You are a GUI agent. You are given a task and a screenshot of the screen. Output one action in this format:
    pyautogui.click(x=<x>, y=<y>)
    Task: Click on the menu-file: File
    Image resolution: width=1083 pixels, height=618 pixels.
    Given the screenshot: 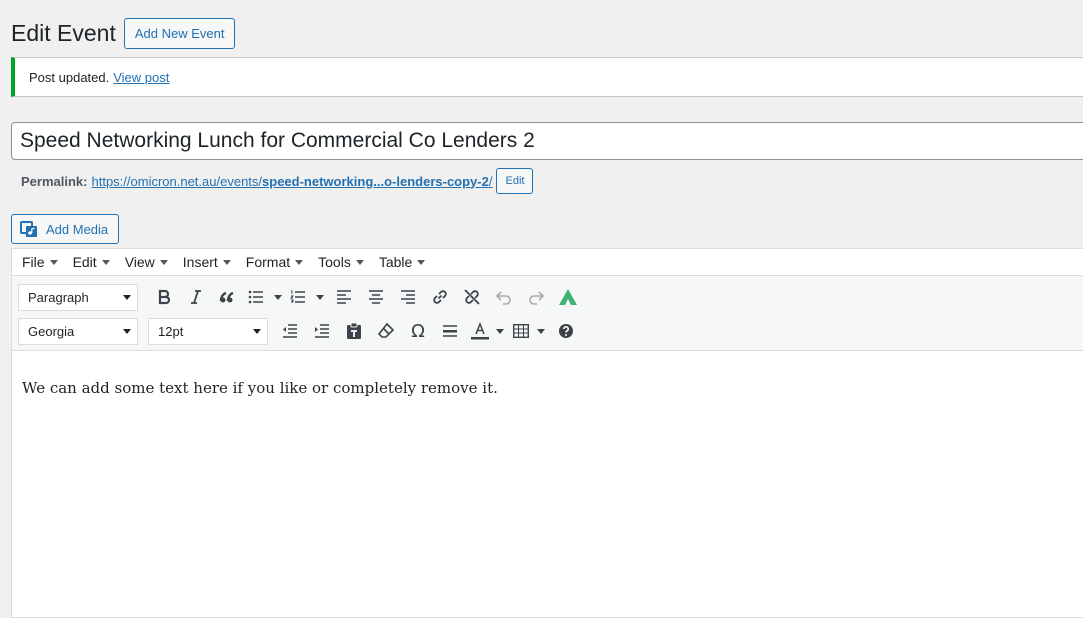 What is the action you would take?
    pyautogui.click(x=40, y=262)
    